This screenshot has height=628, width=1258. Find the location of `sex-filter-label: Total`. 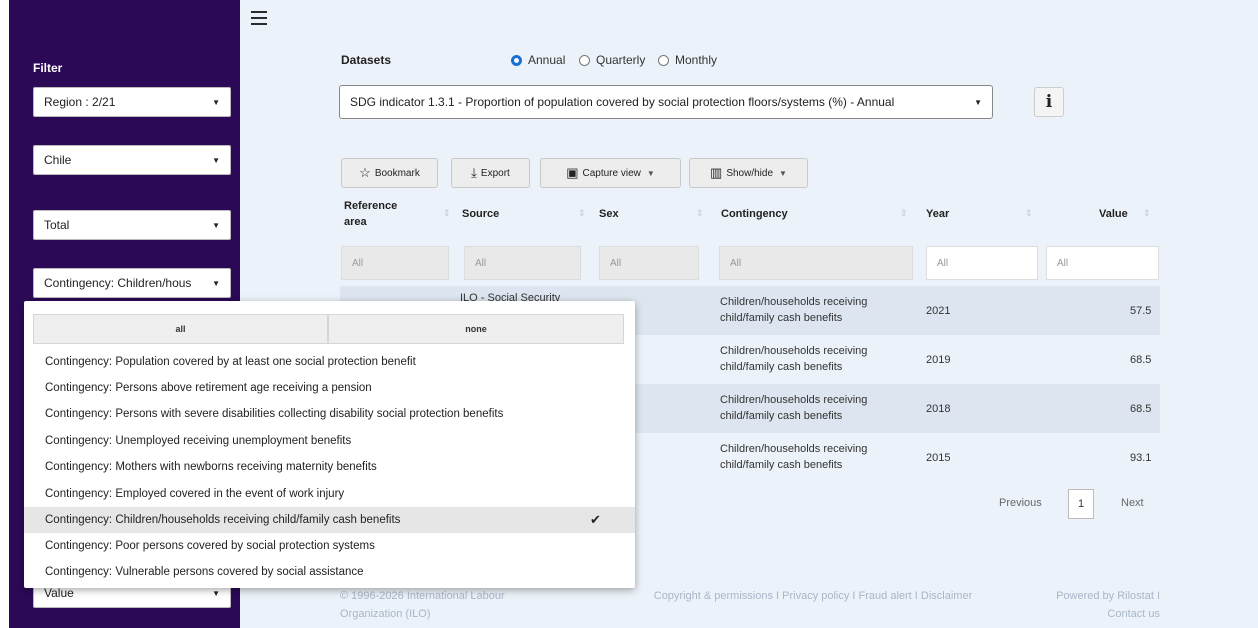

sex-filter-label: Total is located at coordinates (57, 225).